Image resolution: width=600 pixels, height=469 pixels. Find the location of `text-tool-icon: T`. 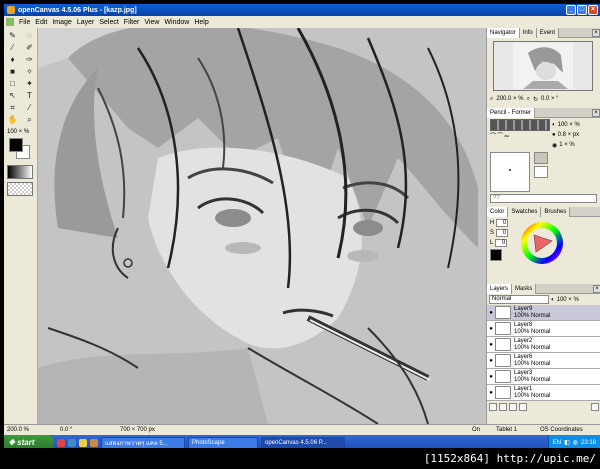

text-tool-icon: T is located at coordinates (29, 95).